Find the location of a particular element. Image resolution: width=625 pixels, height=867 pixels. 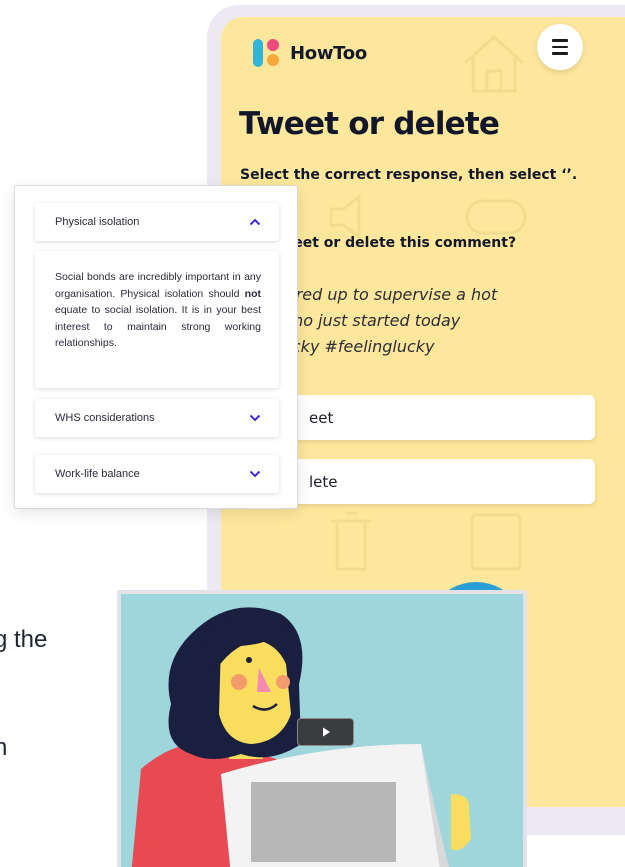

brand-logo: HowToo is located at coordinates (310, 53).